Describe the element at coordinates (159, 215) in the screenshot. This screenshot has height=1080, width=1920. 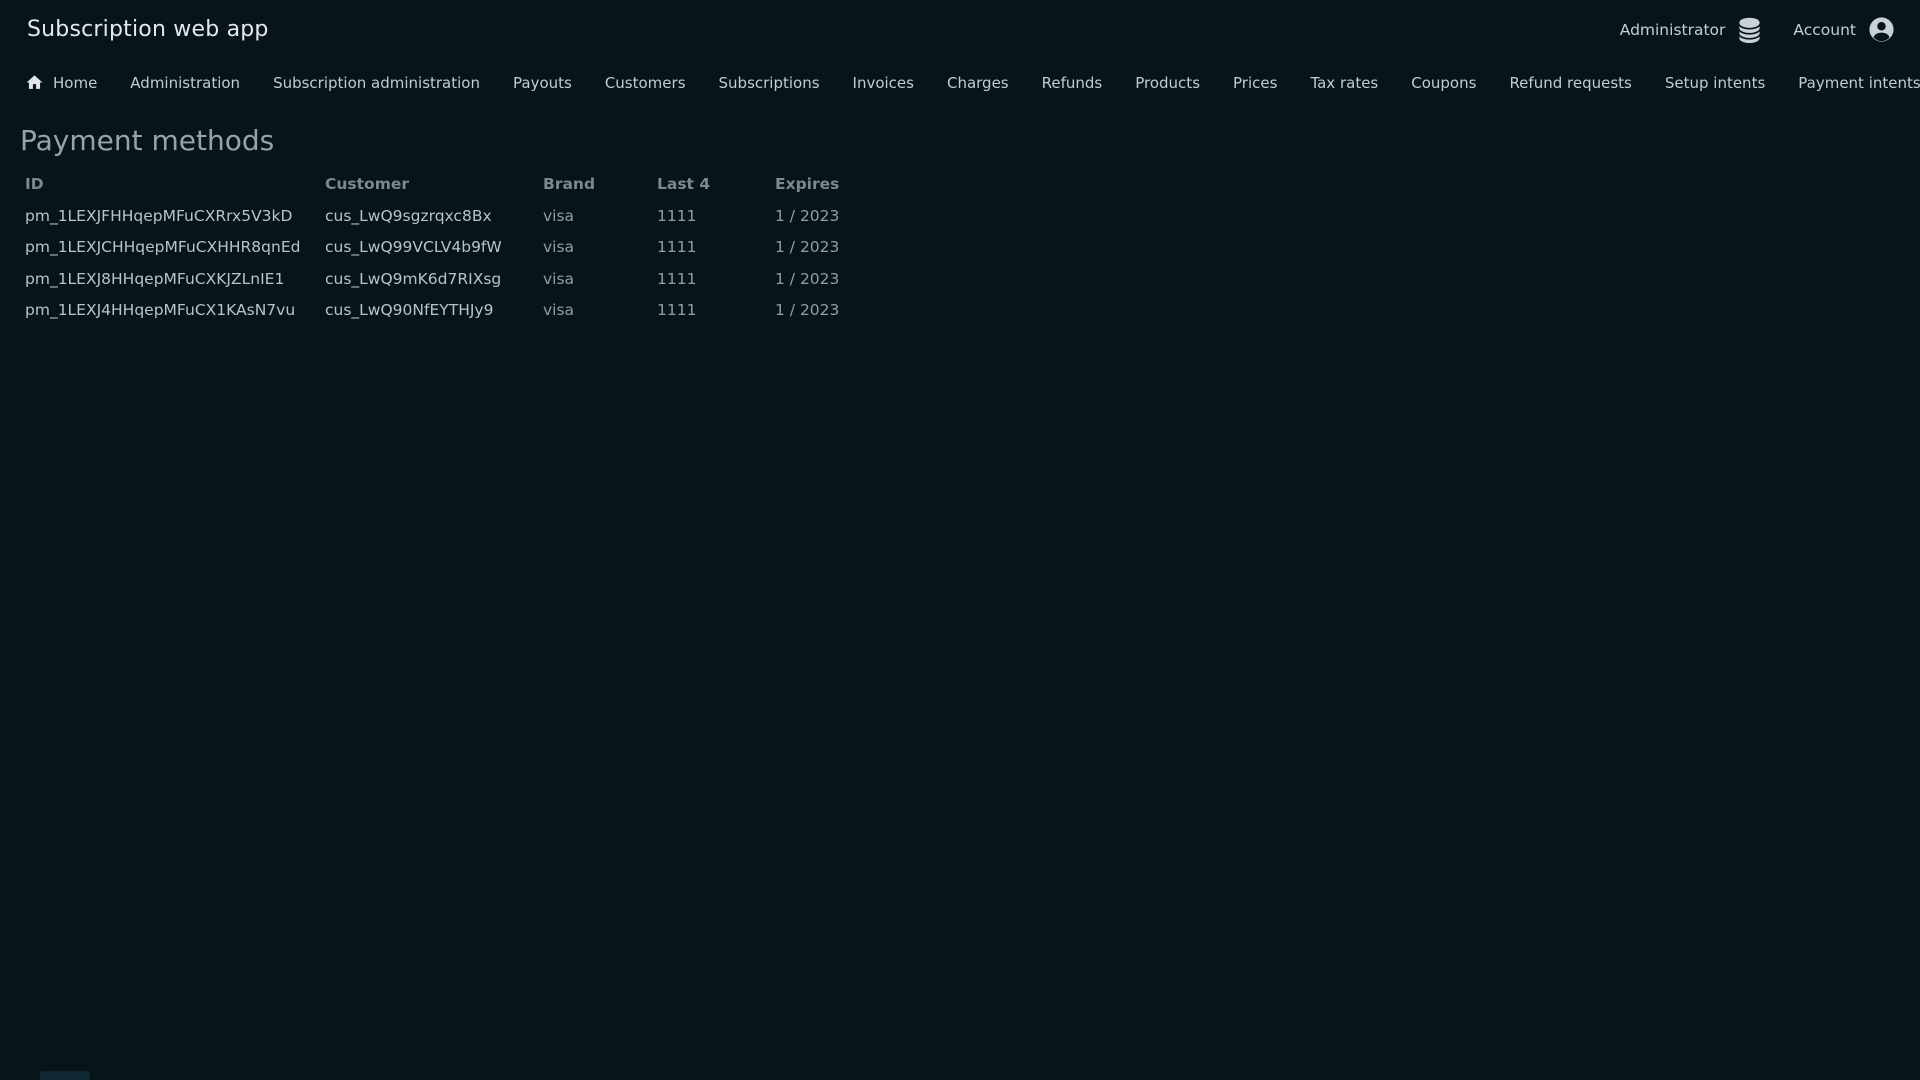
I see `cell-id: pm_1LEXJFHHqepMFuCXRrx5V3kD` at that location.